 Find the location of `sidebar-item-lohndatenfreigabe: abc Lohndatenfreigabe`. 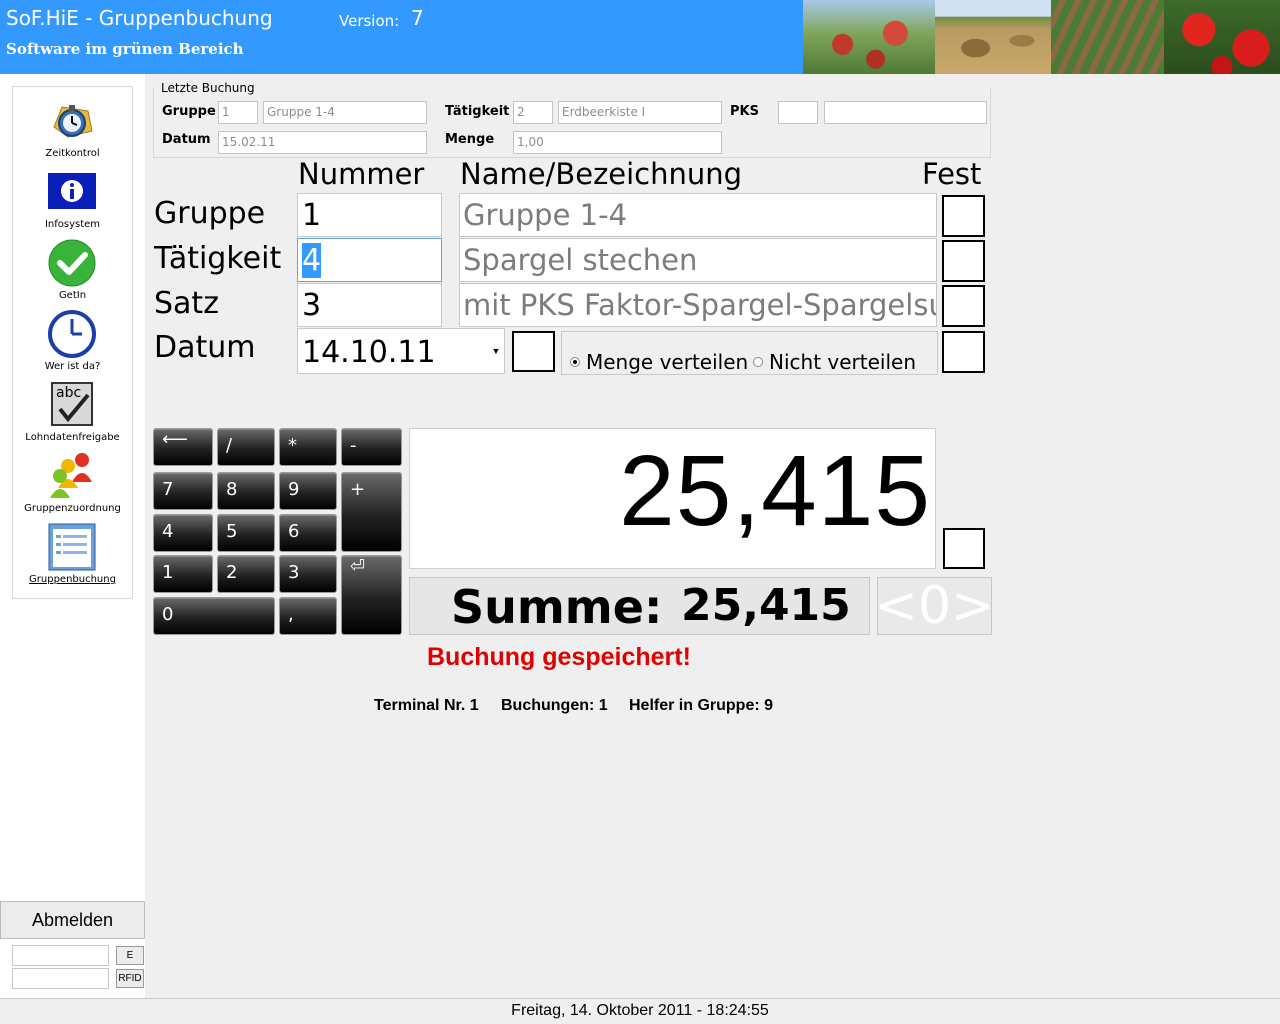

sidebar-item-lohndatenfreigabe: abc Lohndatenfreigabe is located at coordinates (72, 416).